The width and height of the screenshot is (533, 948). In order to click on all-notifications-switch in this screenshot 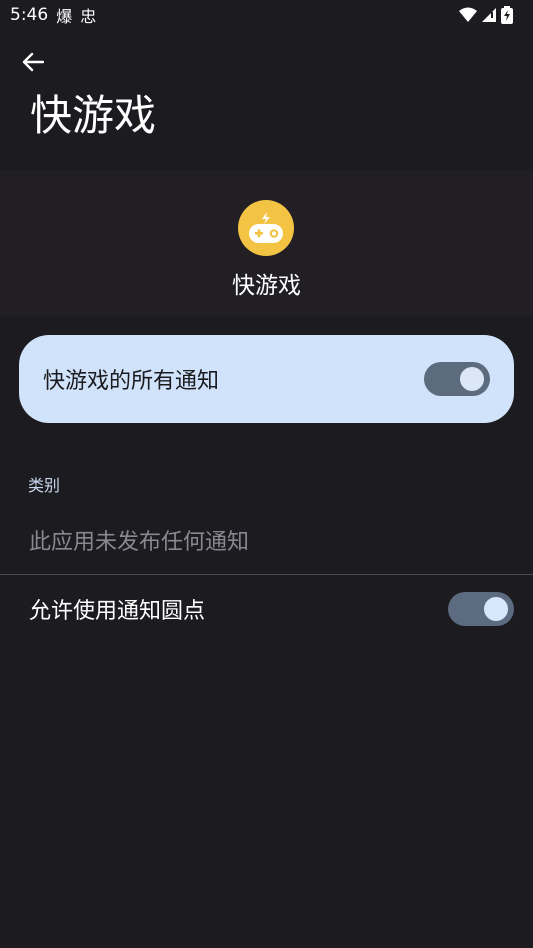, I will do `click(457, 379)`.